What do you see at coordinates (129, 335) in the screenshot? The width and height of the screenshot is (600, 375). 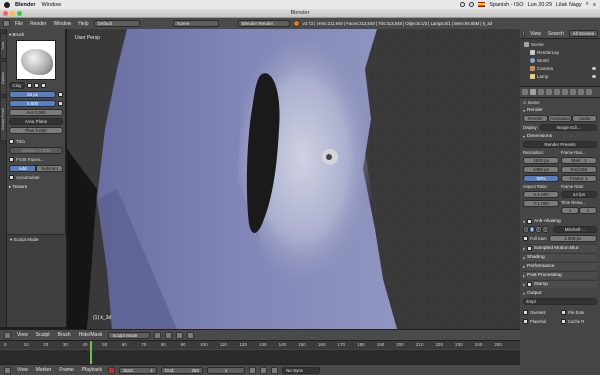 I see `mode-select: Sculpt Mode` at bounding box center [129, 335].